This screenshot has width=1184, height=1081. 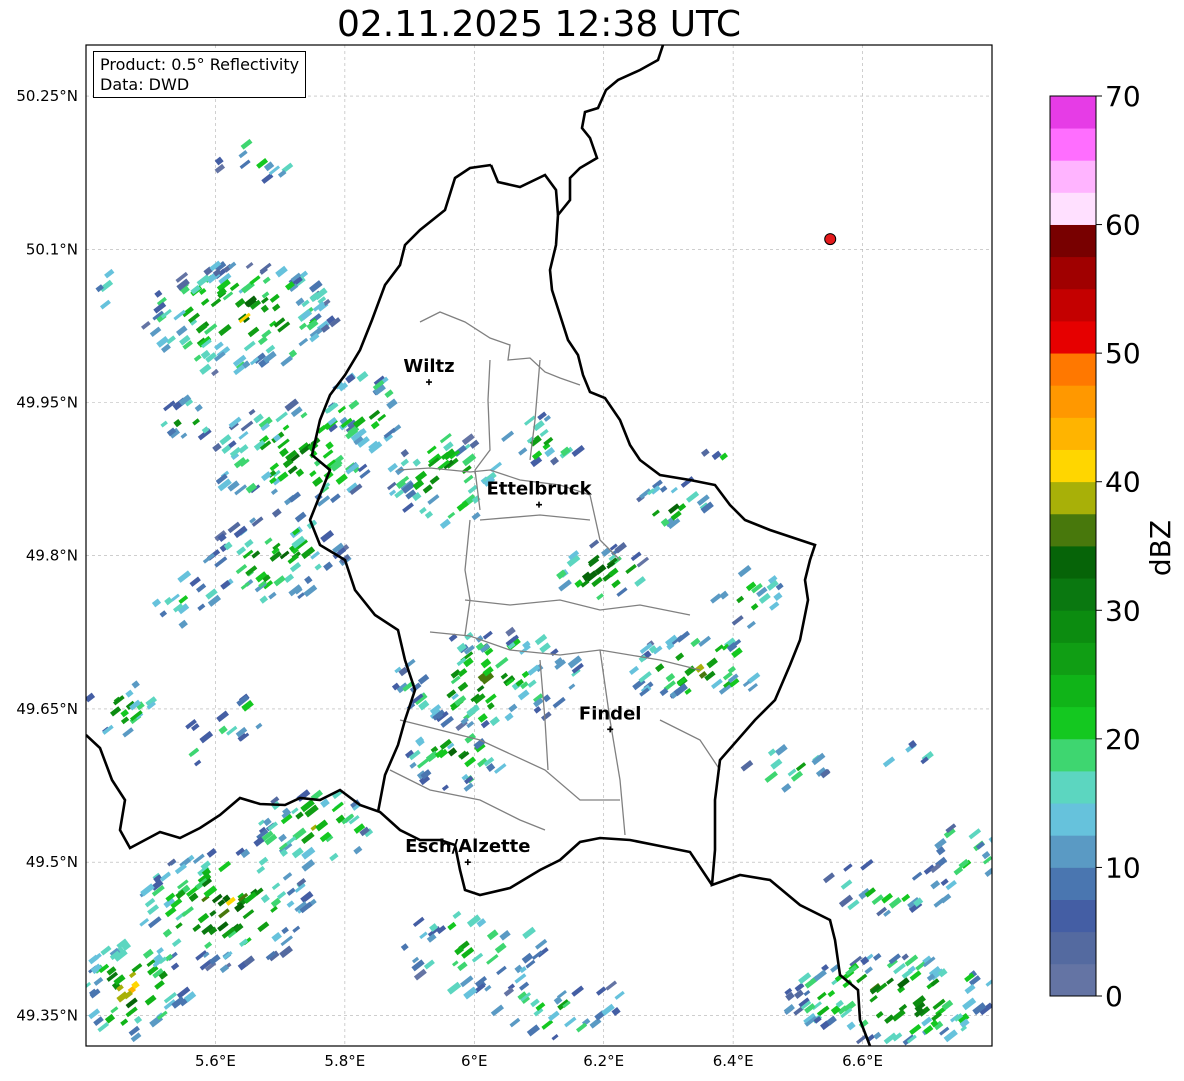 What do you see at coordinates (467, 846) in the screenshot?
I see `city-label: Esch/Alzette` at bounding box center [467, 846].